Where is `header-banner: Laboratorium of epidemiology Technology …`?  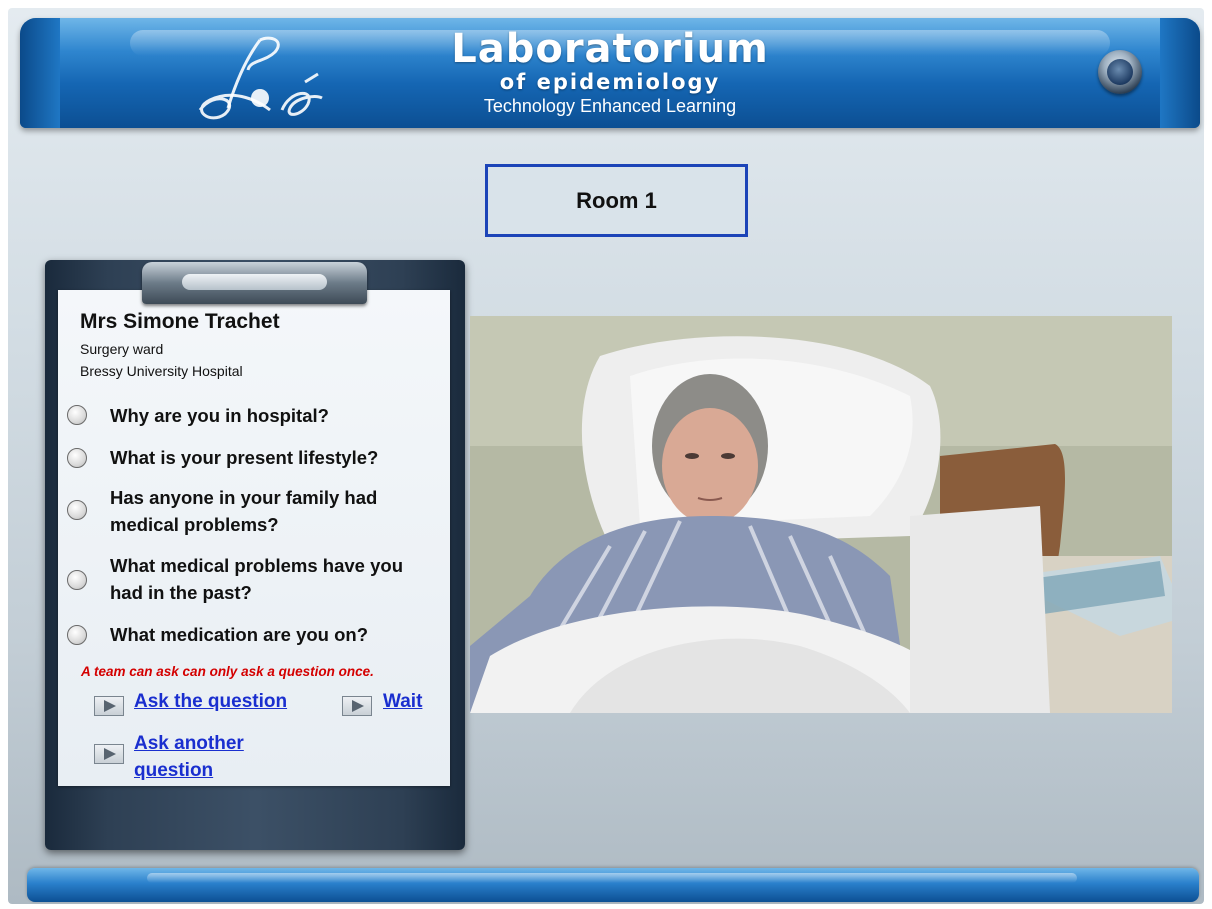
header-banner: Laboratorium of epidemiology Technology … is located at coordinates (610, 73).